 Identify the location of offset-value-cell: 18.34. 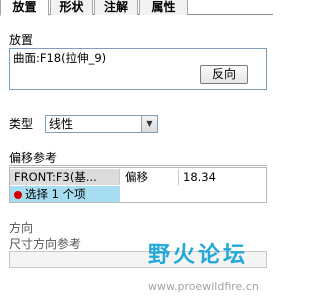
(222, 177).